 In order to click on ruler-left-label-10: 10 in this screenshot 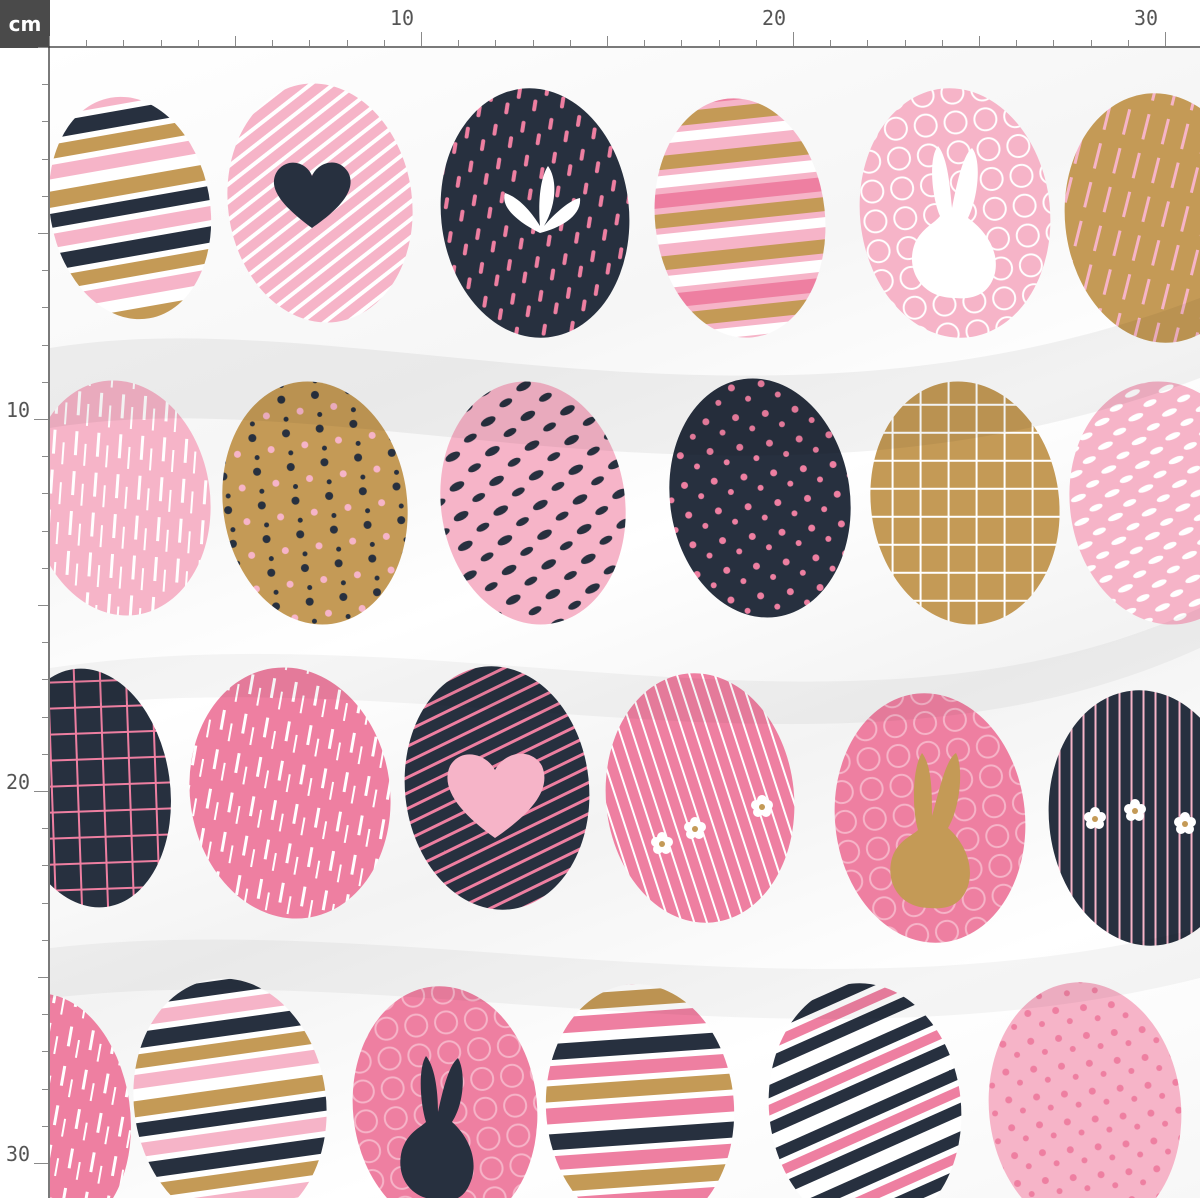, I will do `click(18, 410)`.